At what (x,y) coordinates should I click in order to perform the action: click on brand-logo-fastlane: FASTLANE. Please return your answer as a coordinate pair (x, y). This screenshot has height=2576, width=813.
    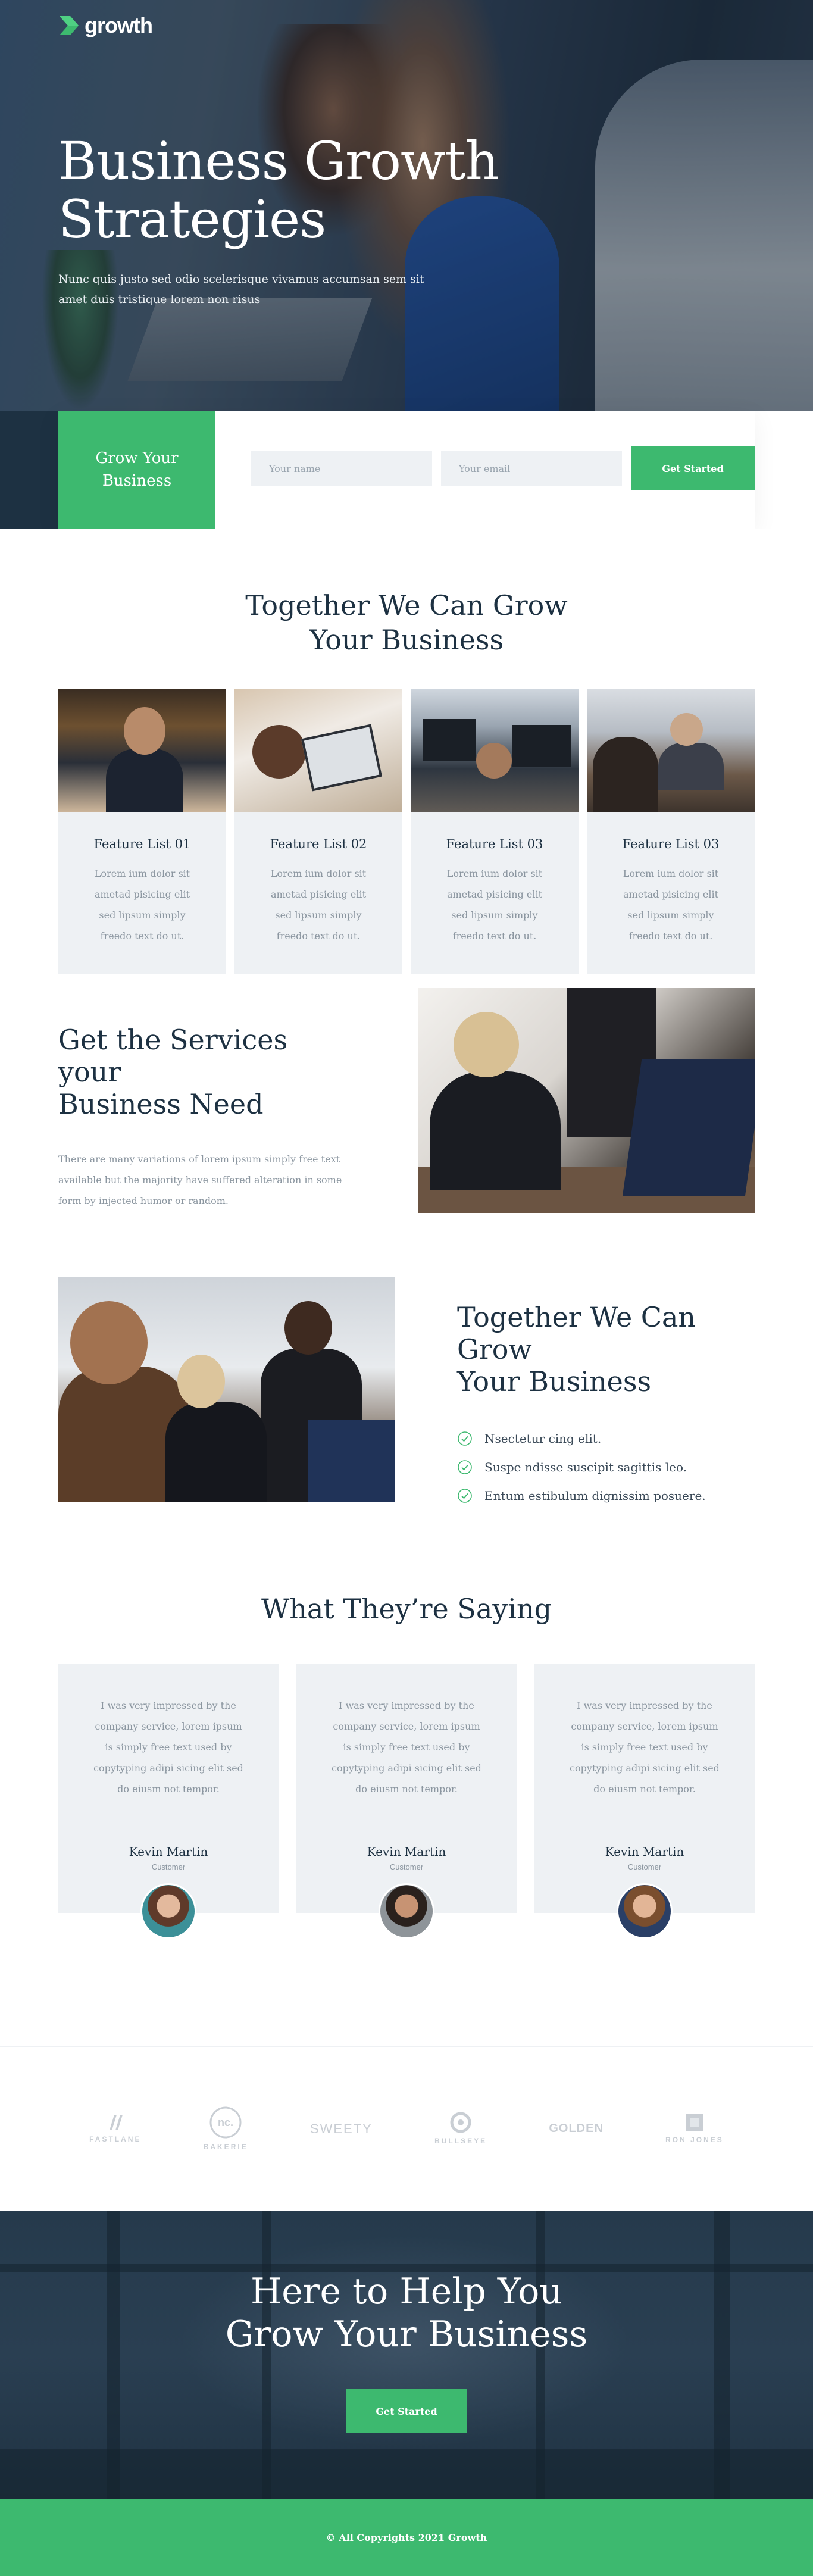
    Looking at the image, I should click on (115, 2129).